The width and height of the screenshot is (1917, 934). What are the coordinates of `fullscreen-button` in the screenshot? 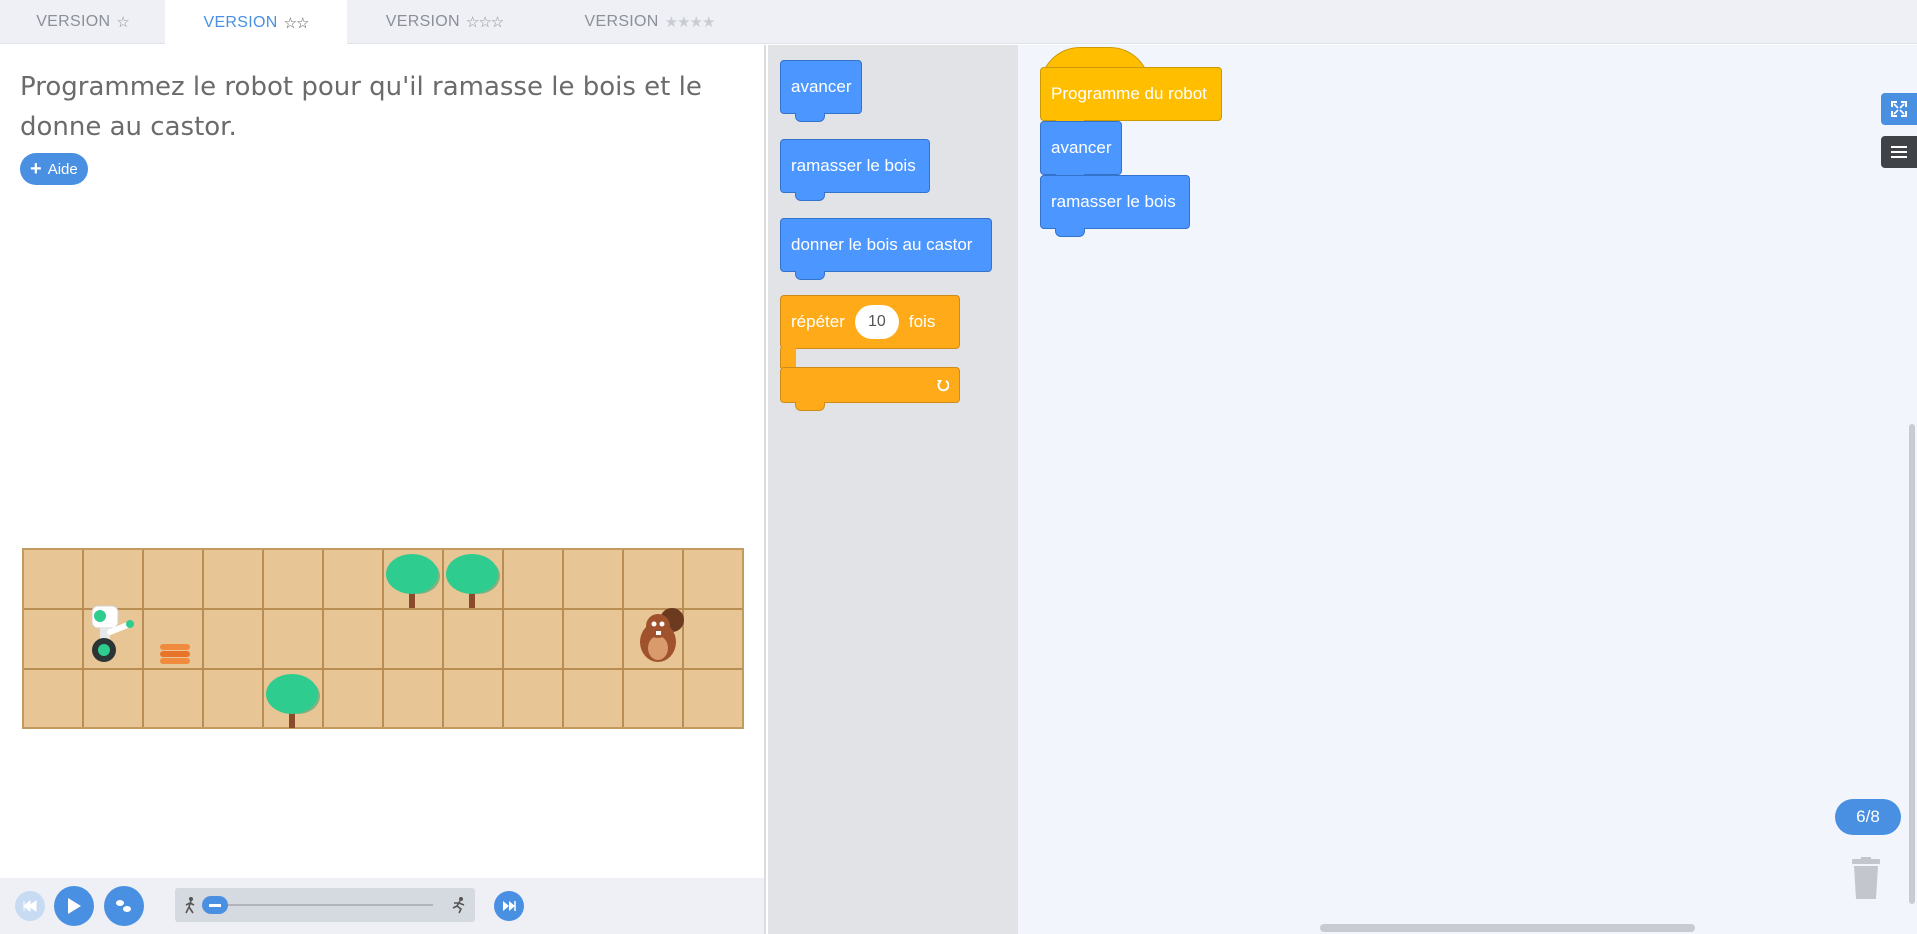 It's located at (1899, 109).